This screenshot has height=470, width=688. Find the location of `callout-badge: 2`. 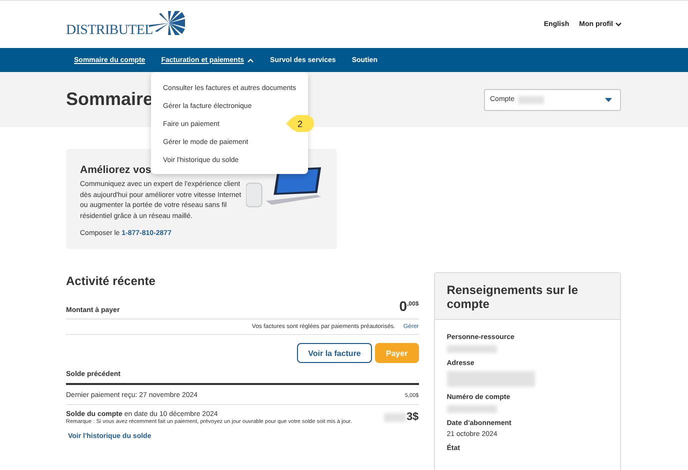

callout-badge: 2 is located at coordinates (300, 123).